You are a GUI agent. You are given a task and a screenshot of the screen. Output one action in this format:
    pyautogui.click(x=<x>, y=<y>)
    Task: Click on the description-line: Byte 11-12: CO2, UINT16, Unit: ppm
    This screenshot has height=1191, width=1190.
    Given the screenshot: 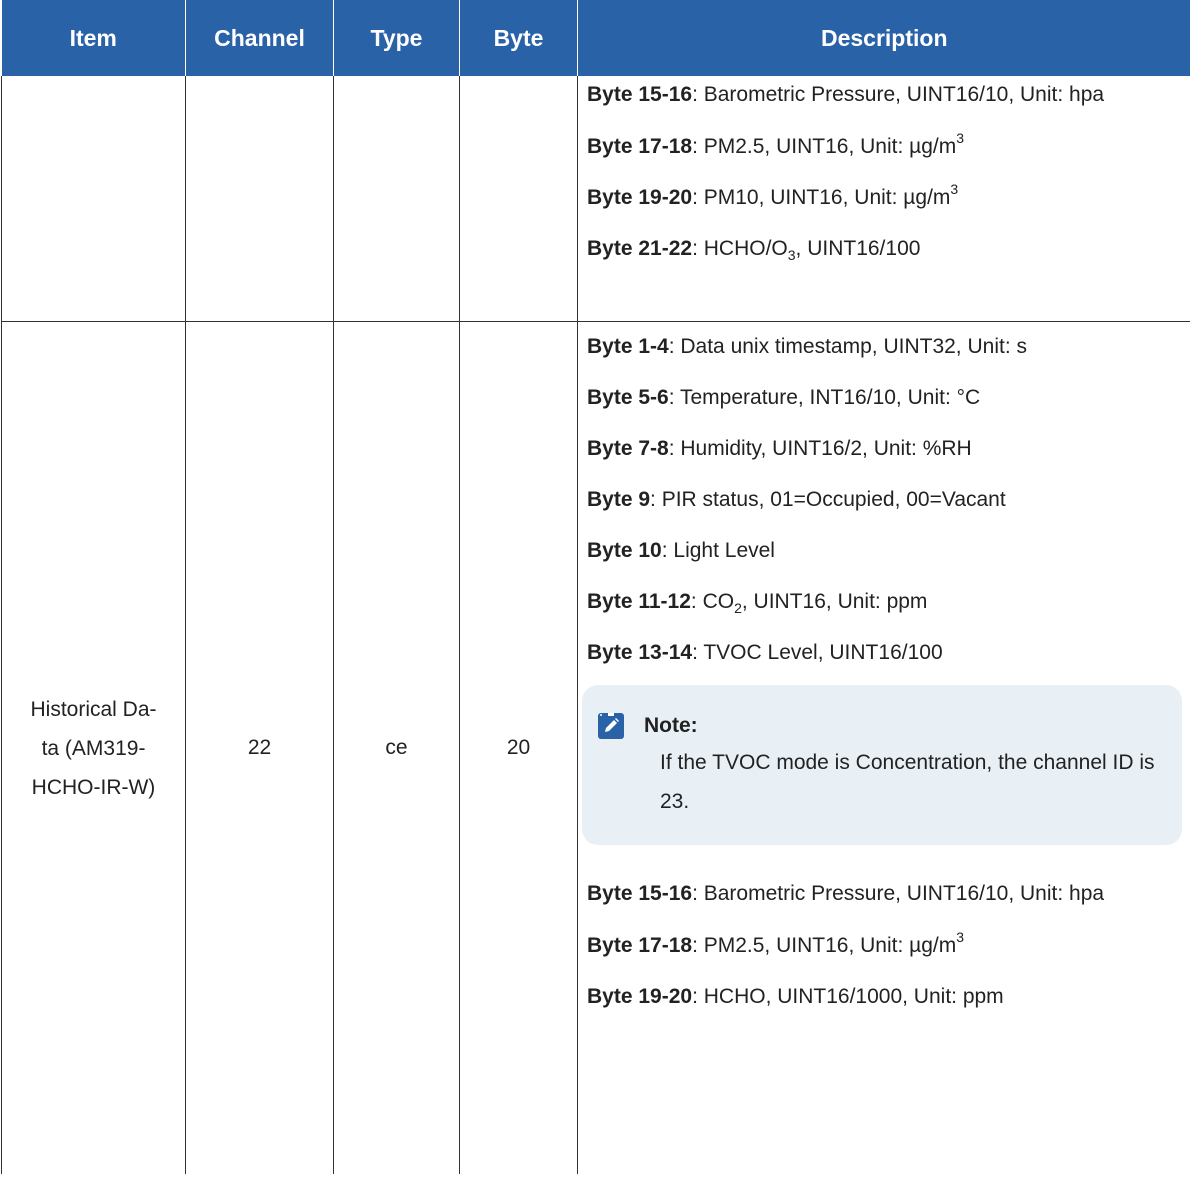 What is the action you would take?
    pyautogui.click(x=884, y=602)
    